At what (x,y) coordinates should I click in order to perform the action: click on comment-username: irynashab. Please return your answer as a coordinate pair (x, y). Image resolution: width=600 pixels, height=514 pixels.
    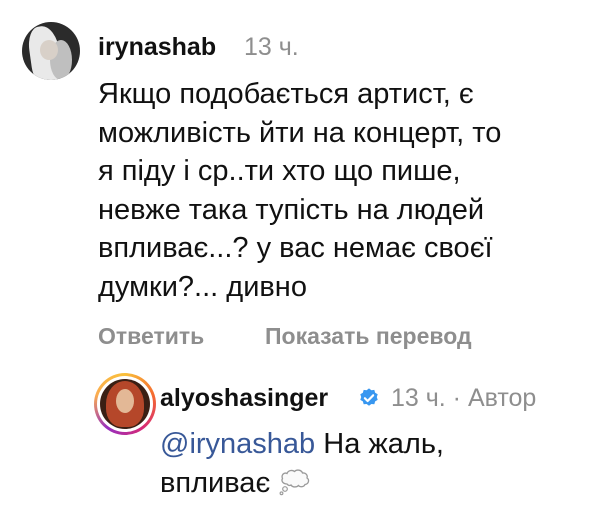
    Looking at the image, I should click on (157, 47).